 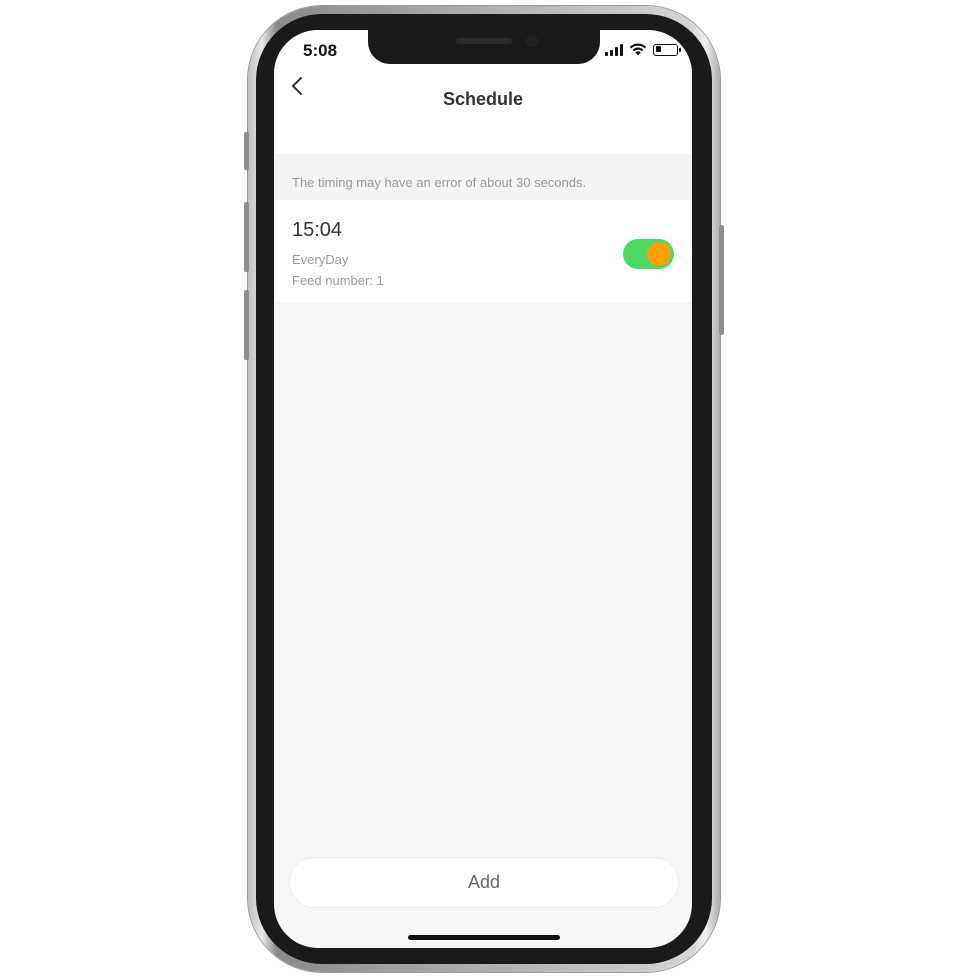 I want to click on status-icons, so click(x=643, y=49).